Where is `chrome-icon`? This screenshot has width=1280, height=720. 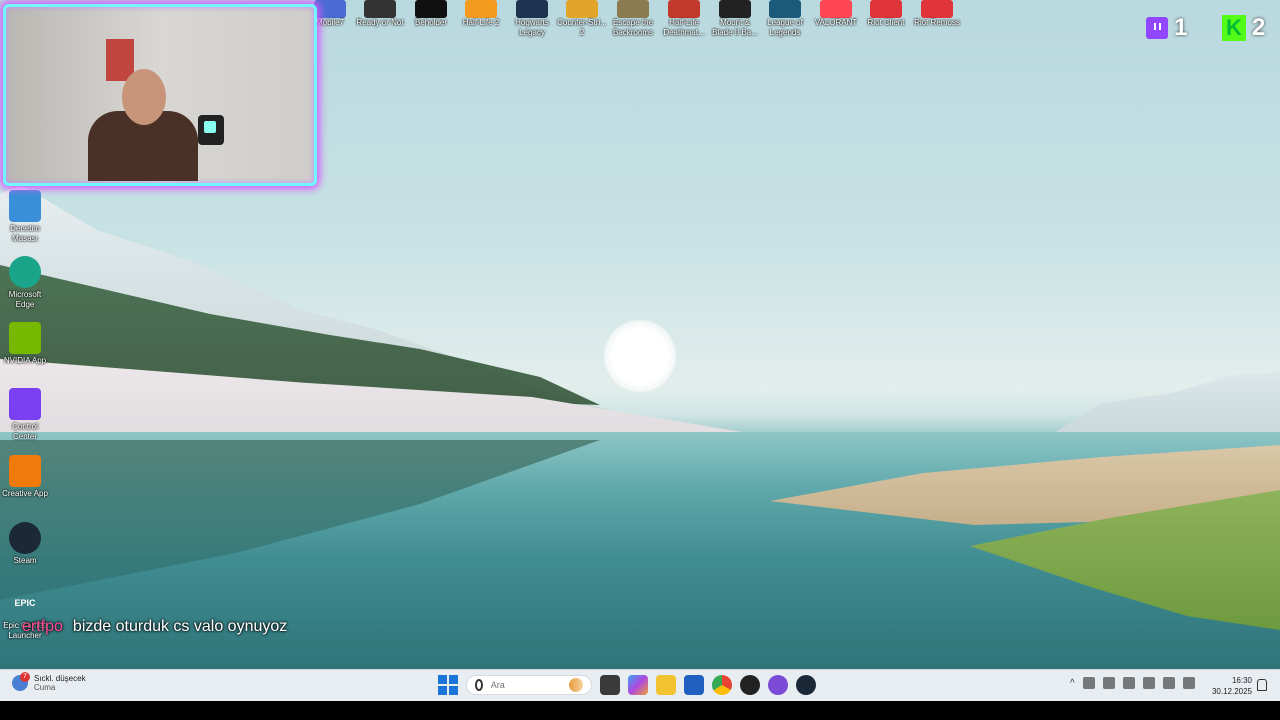
chrome-icon is located at coordinates (722, 685).